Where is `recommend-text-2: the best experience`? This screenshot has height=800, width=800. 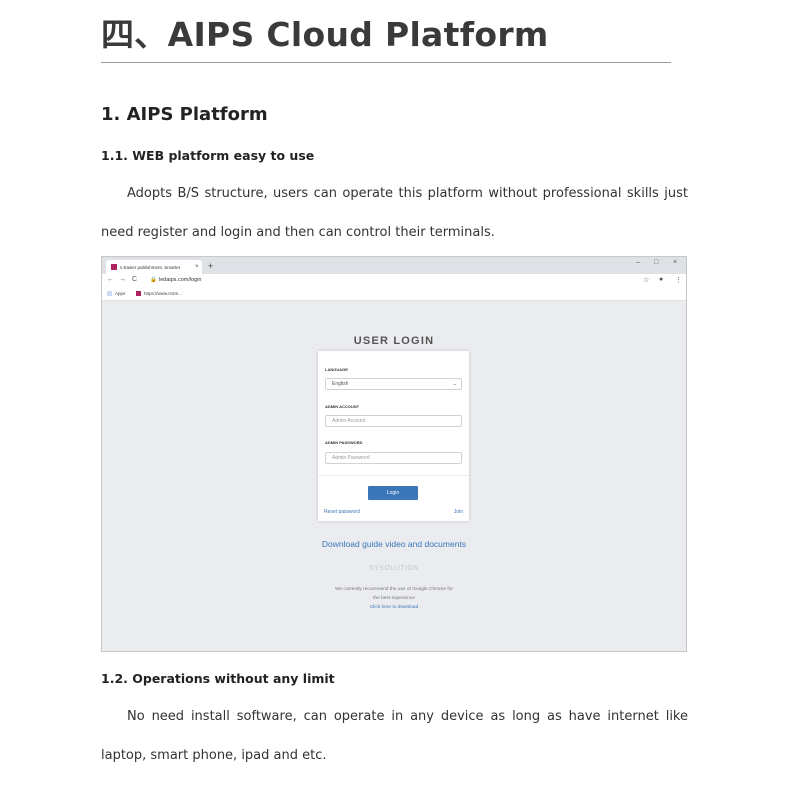
recommend-text-2: the best experience is located at coordinates (394, 598).